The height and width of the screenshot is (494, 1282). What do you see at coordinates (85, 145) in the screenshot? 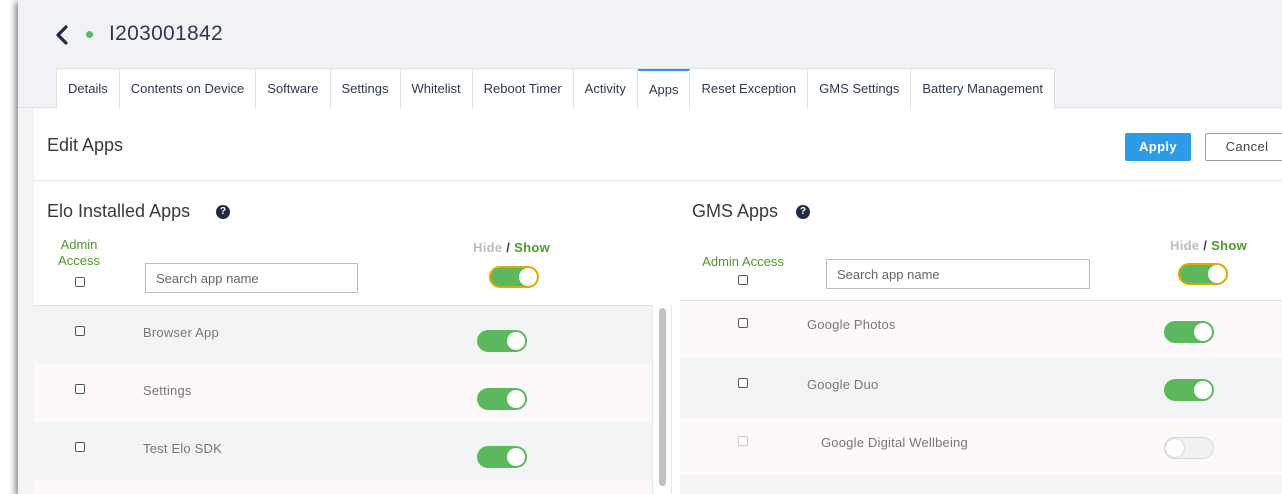
I see `page-title: Edit Apps` at bounding box center [85, 145].